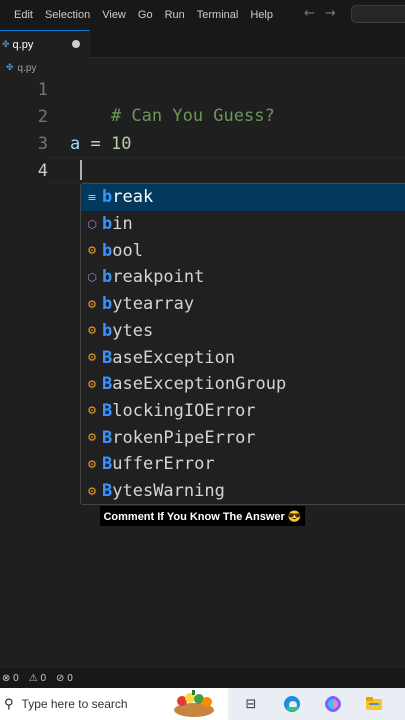 The image size is (405, 720). I want to click on suggestion-label: bytes, so click(127, 331).